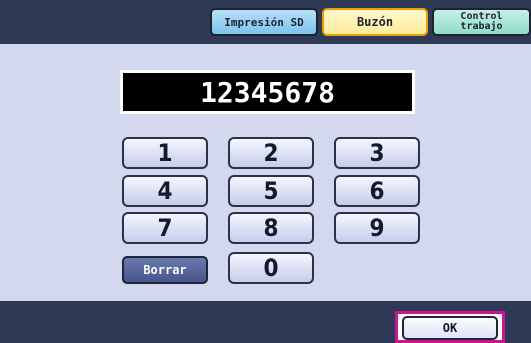 The height and width of the screenshot is (343, 531). I want to click on key-0: 0, so click(271, 268).